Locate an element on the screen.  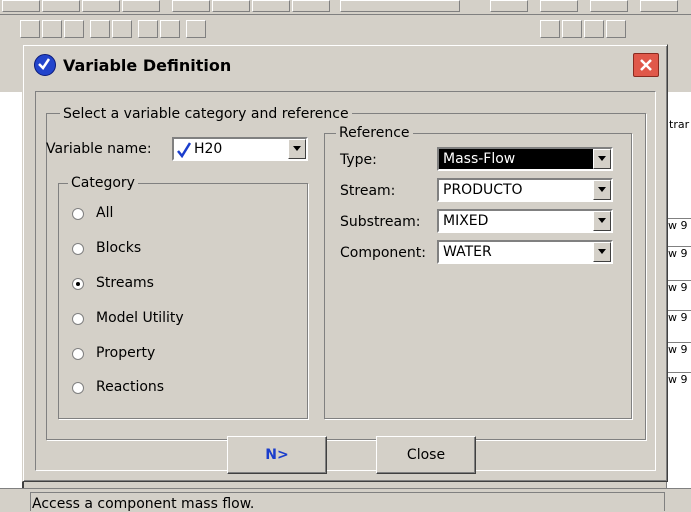
reference-group-label: Reference is located at coordinates (374, 133).